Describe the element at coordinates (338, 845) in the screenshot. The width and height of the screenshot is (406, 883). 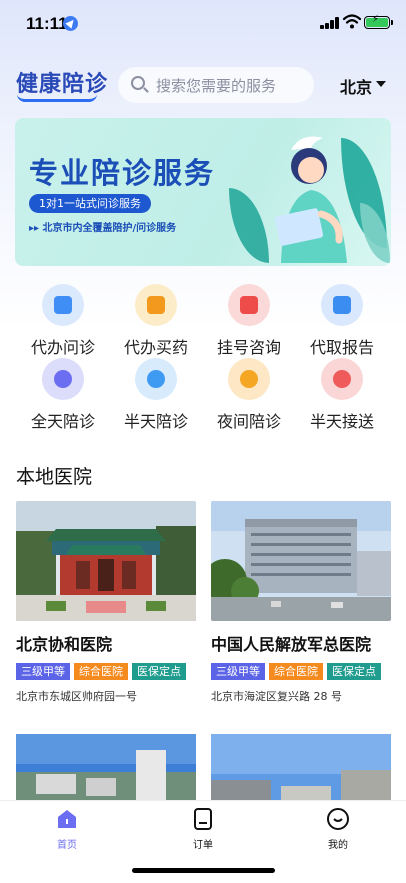
I see `tab-profile-label: 我的` at that location.